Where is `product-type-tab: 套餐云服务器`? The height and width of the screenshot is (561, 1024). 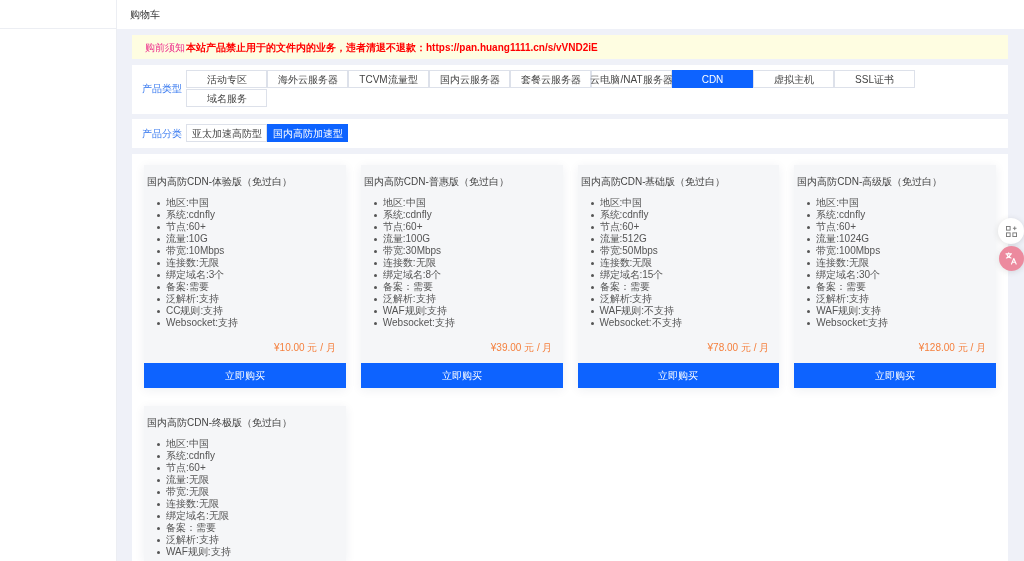 product-type-tab: 套餐云服务器 is located at coordinates (550, 79).